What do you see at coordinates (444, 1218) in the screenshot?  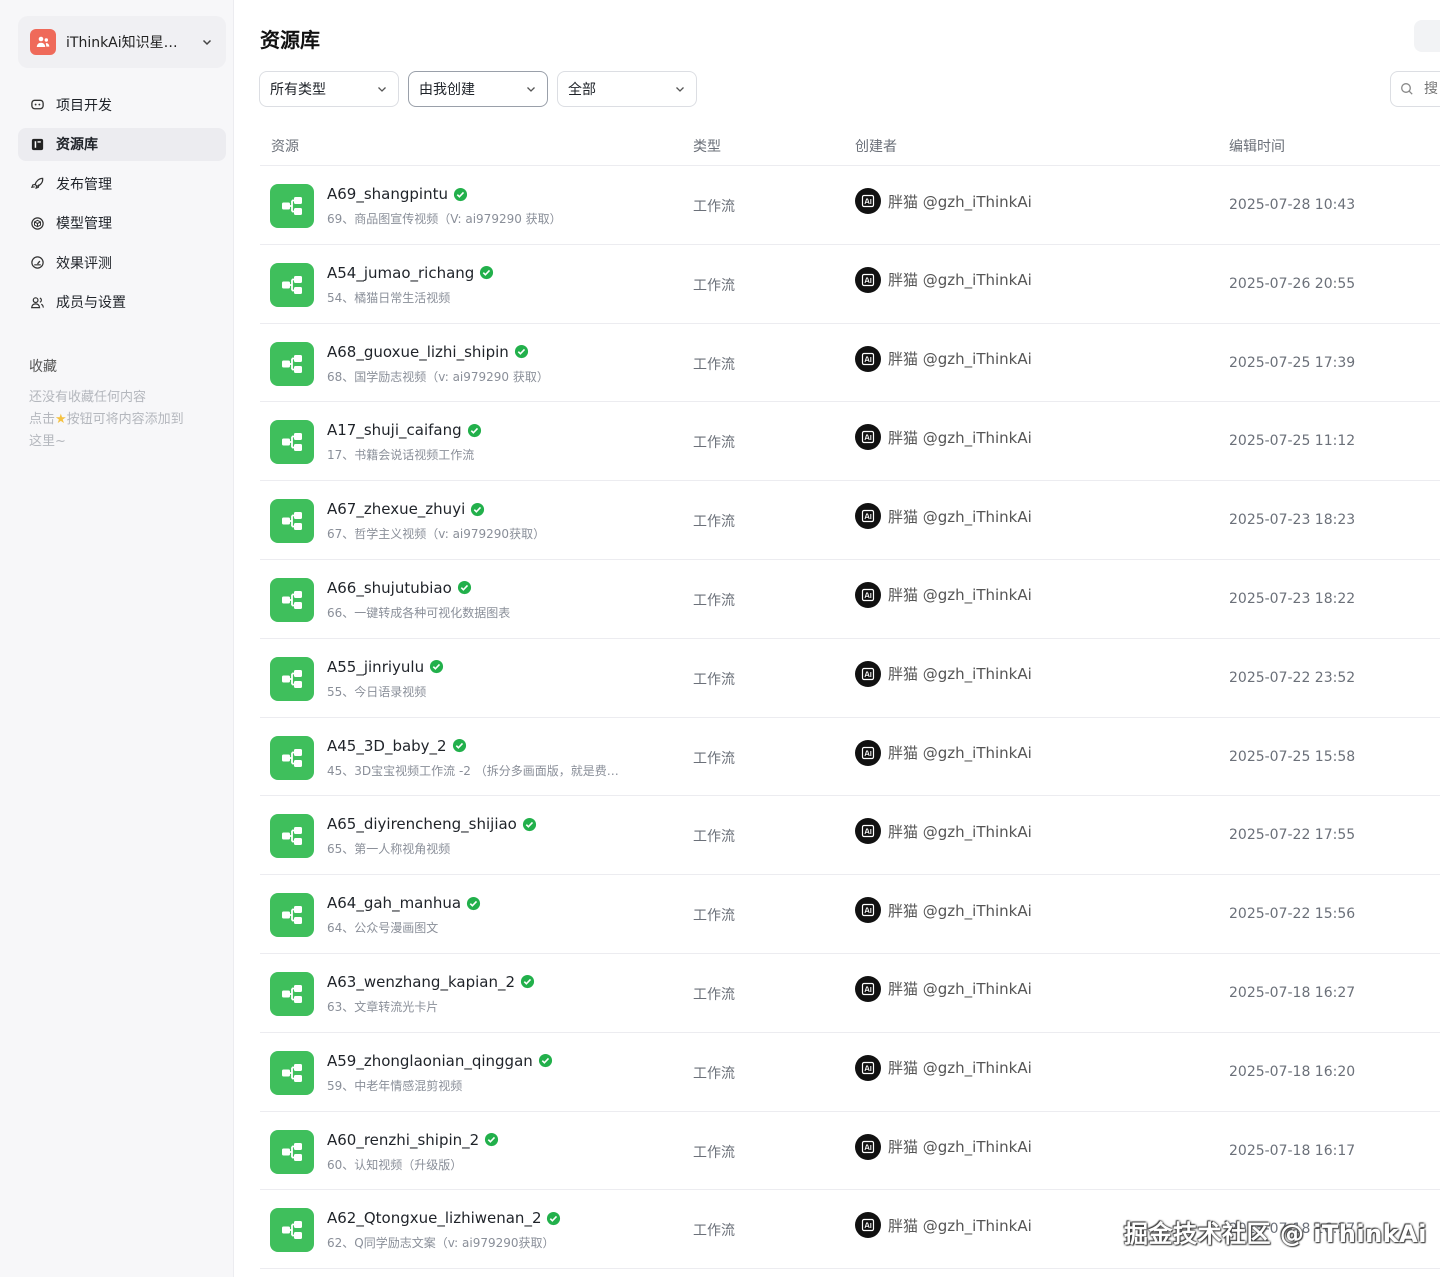 I see `resource-name: A62_Qtongxue_lizhiwenan_2` at bounding box center [444, 1218].